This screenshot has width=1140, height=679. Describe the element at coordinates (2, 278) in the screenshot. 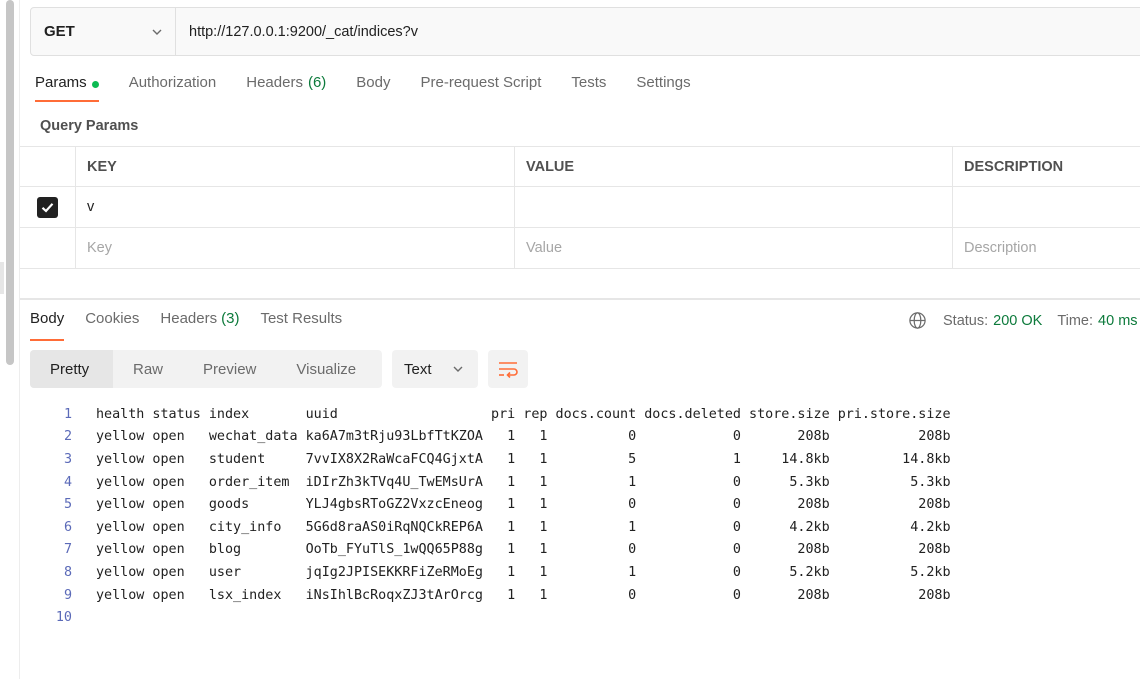

I see `left-panel-notch` at that location.